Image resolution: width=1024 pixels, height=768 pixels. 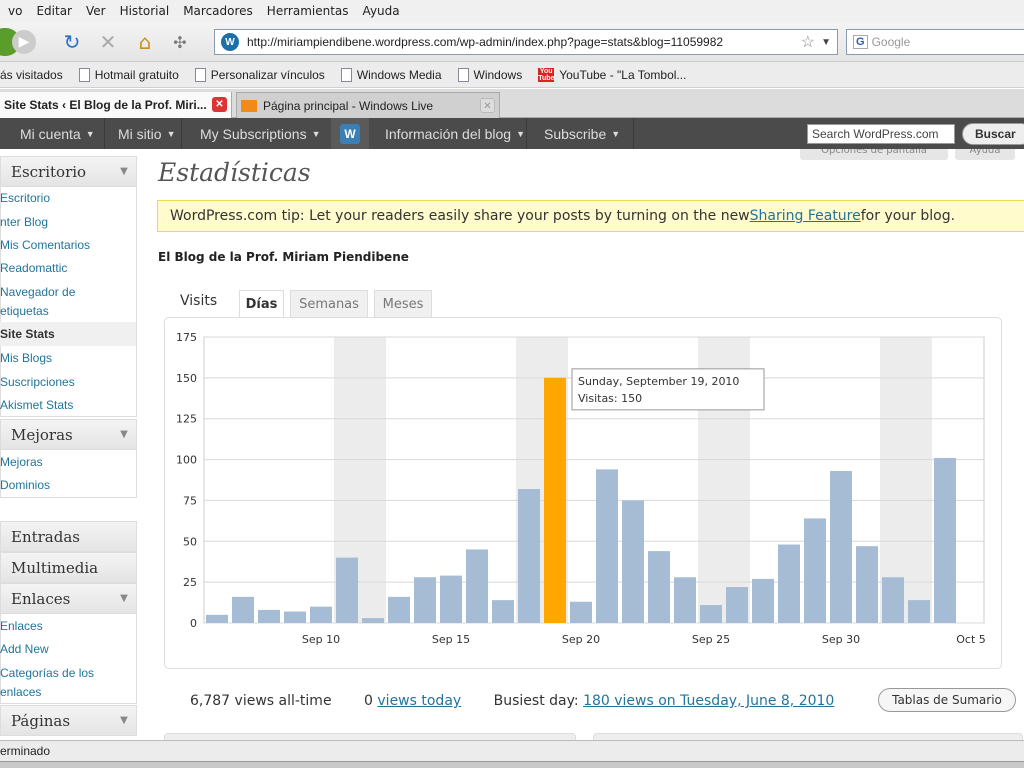 I want to click on sidebar-item-navegador: Navegador de, so click(x=37, y=292).